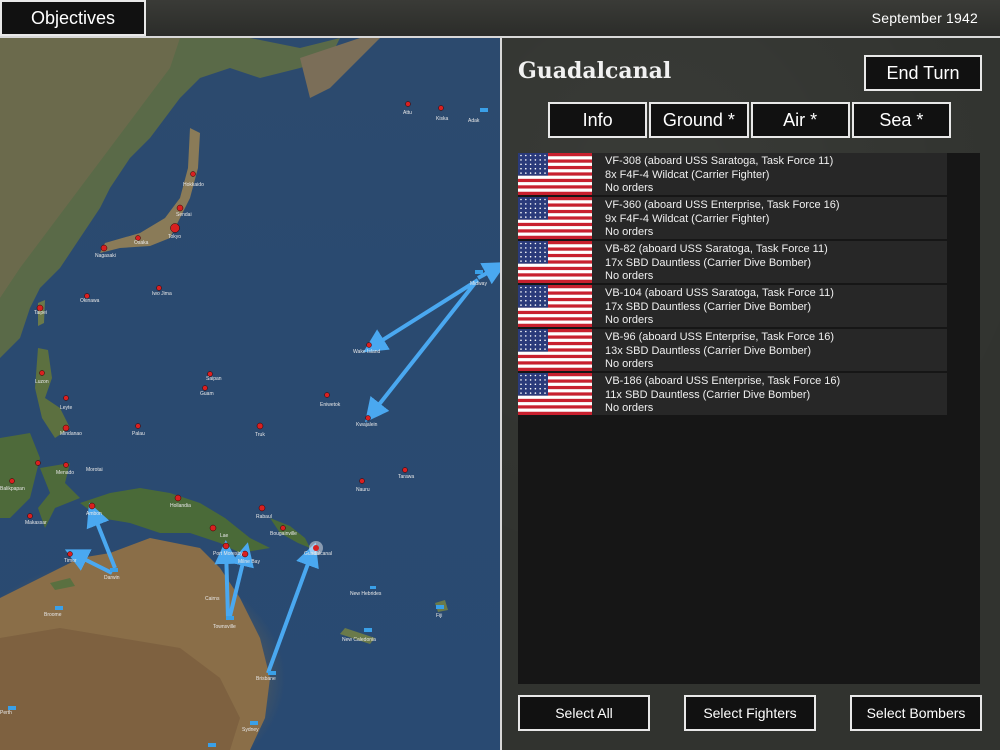 Image resolution: width=1000 pixels, height=750 pixels. What do you see at coordinates (70, 561) in the screenshot?
I see `svg-text: Timor` at bounding box center [70, 561].